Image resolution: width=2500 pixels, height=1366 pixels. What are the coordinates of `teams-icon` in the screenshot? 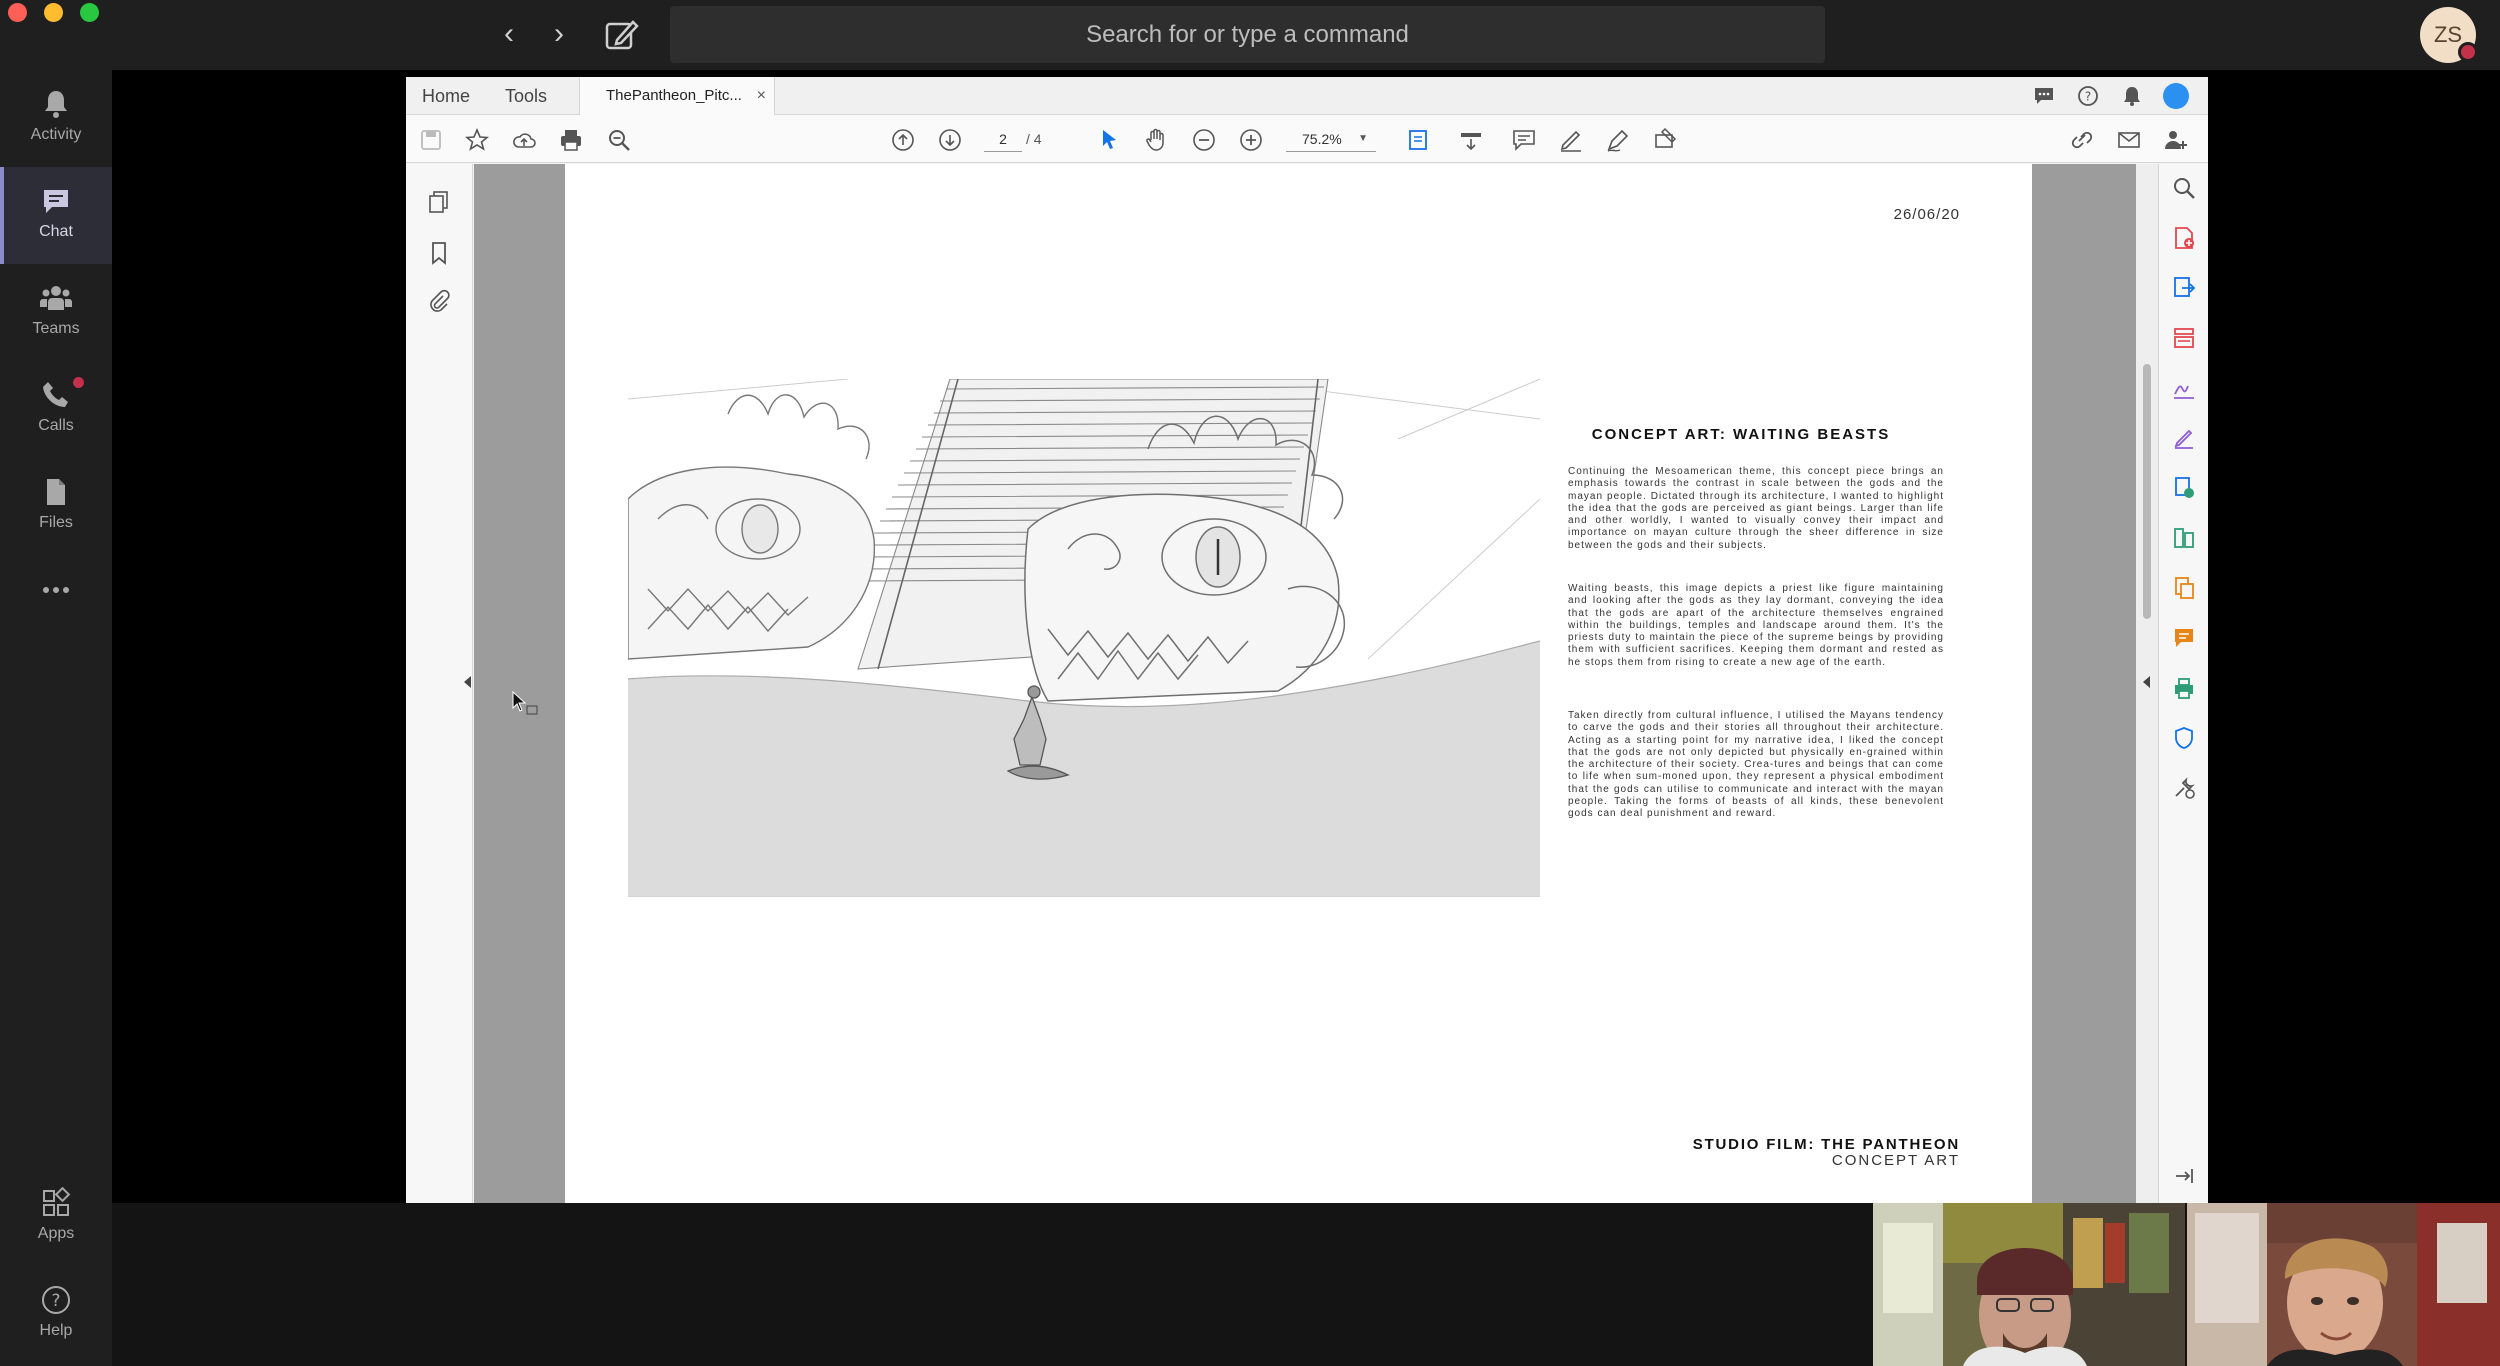 It's located at (56, 298).